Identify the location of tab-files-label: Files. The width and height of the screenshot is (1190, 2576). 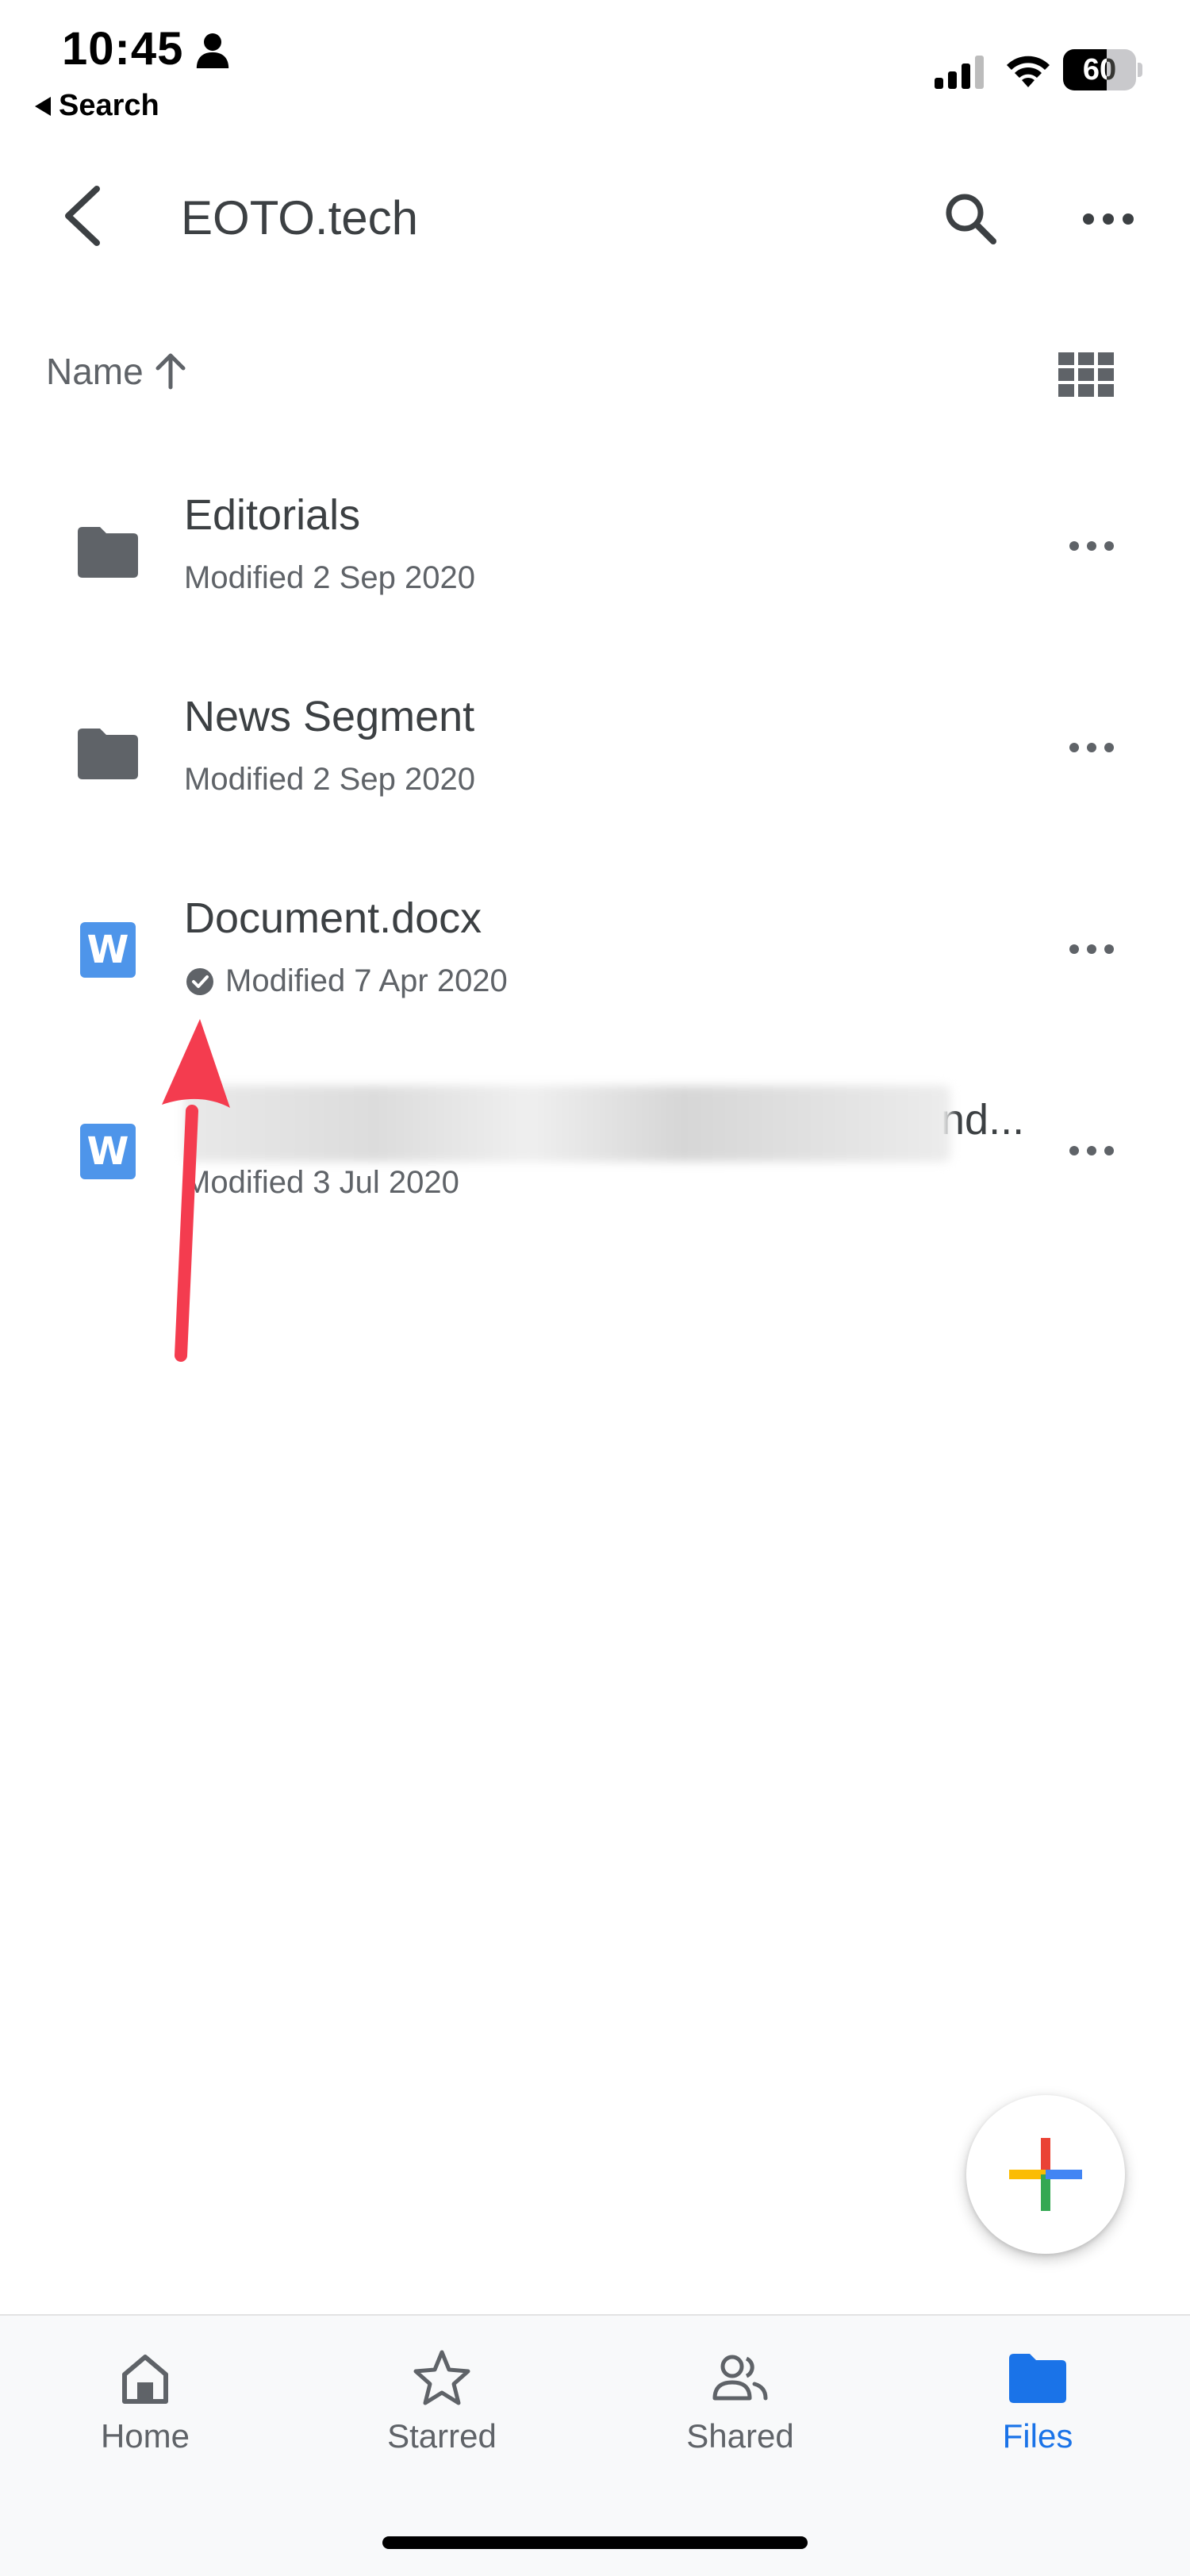
(1037, 2436).